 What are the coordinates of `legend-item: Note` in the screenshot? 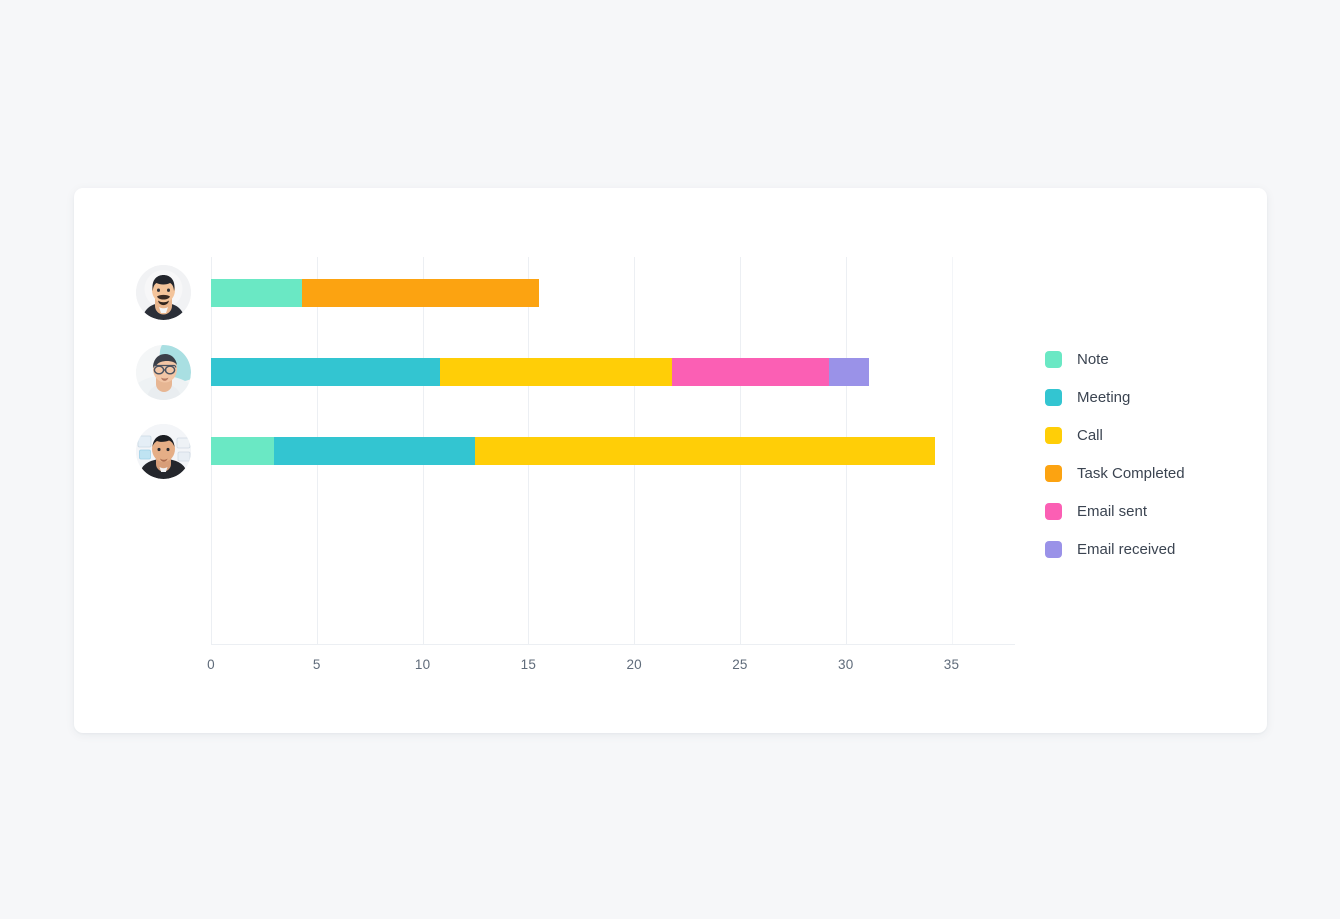 It's located at (1150, 359).